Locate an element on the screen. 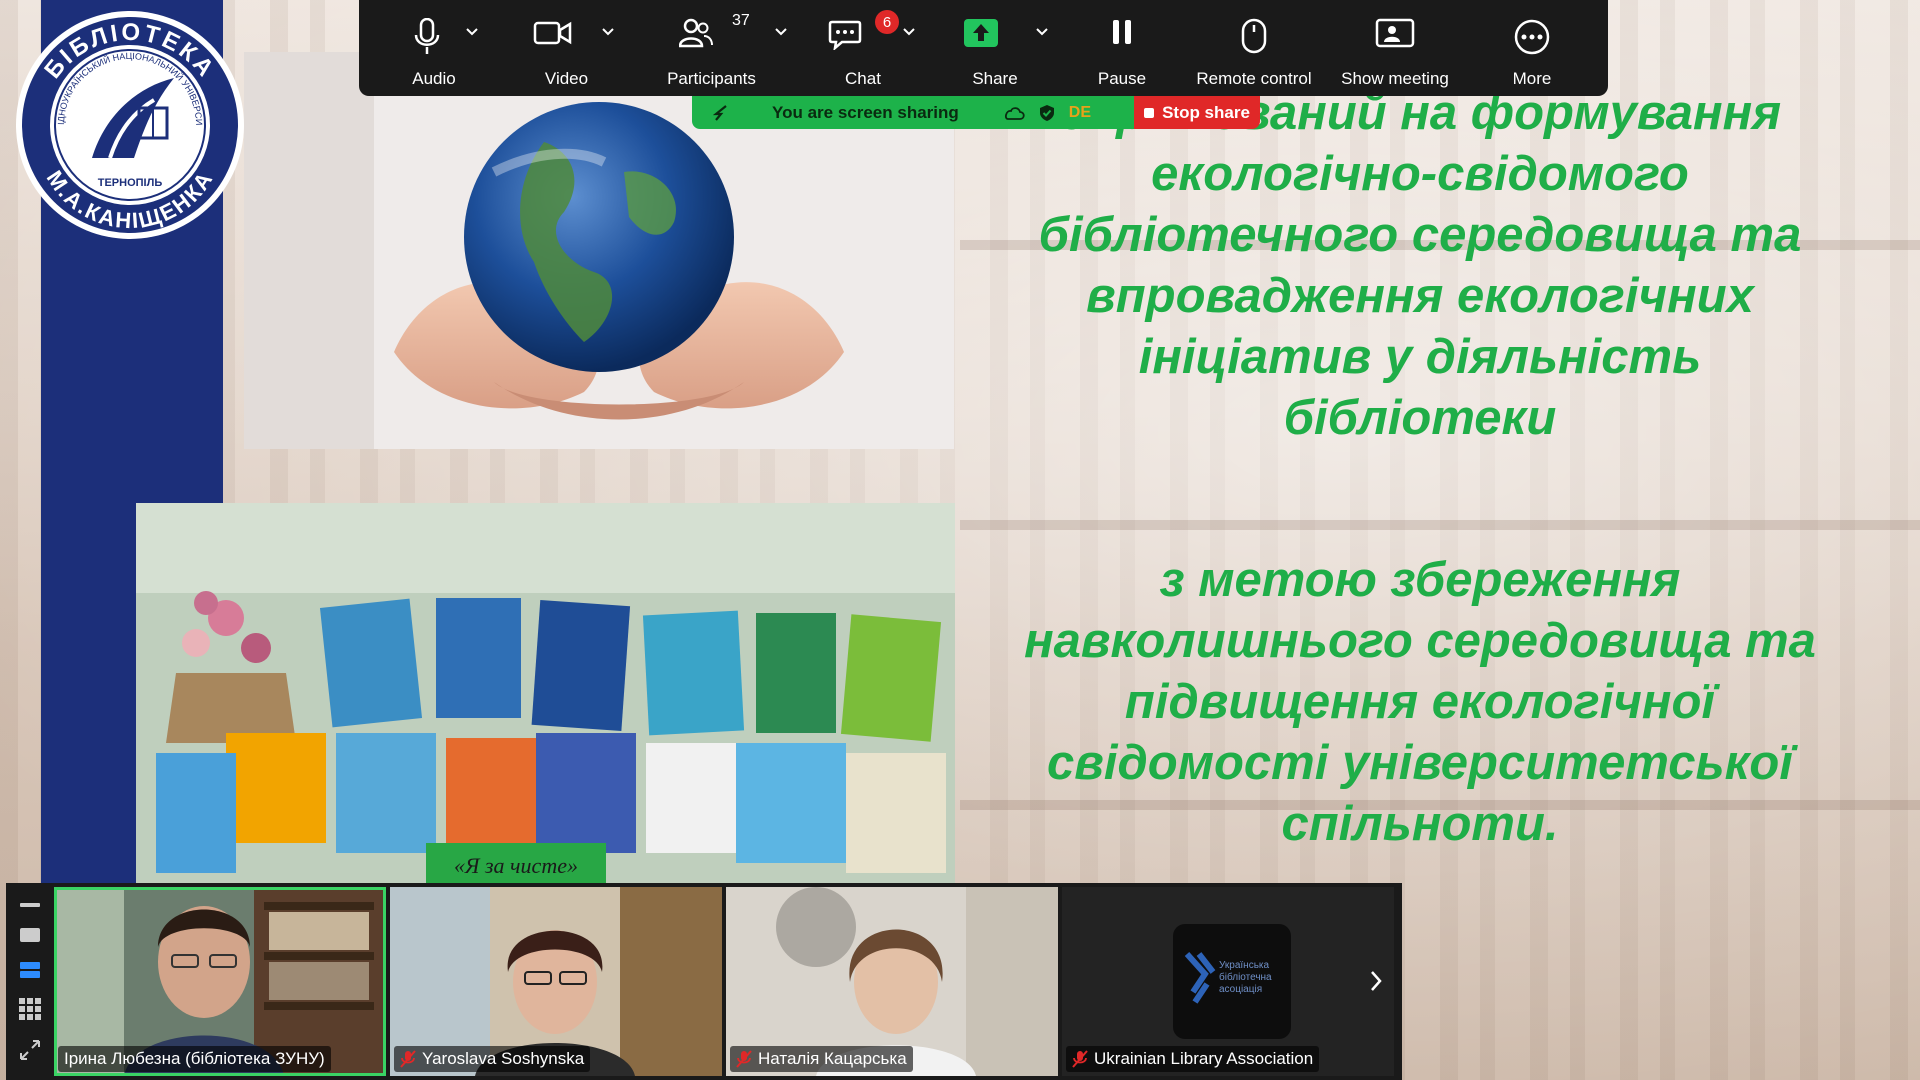  goal-line: з метою збереження is located at coordinates (1420, 580).